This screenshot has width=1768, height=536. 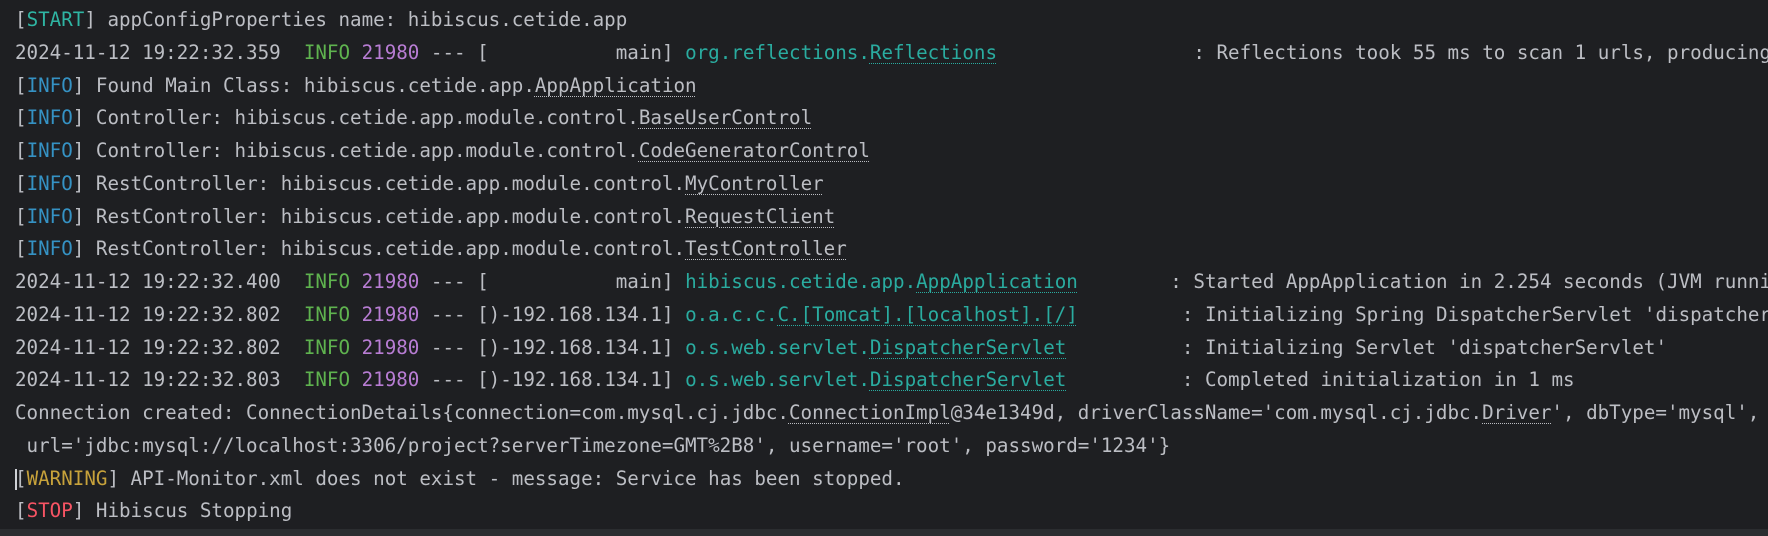 What do you see at coordinates (766, 248) in the screenshot?
I see `class-link: TestController` at bounding box center [766, 248].